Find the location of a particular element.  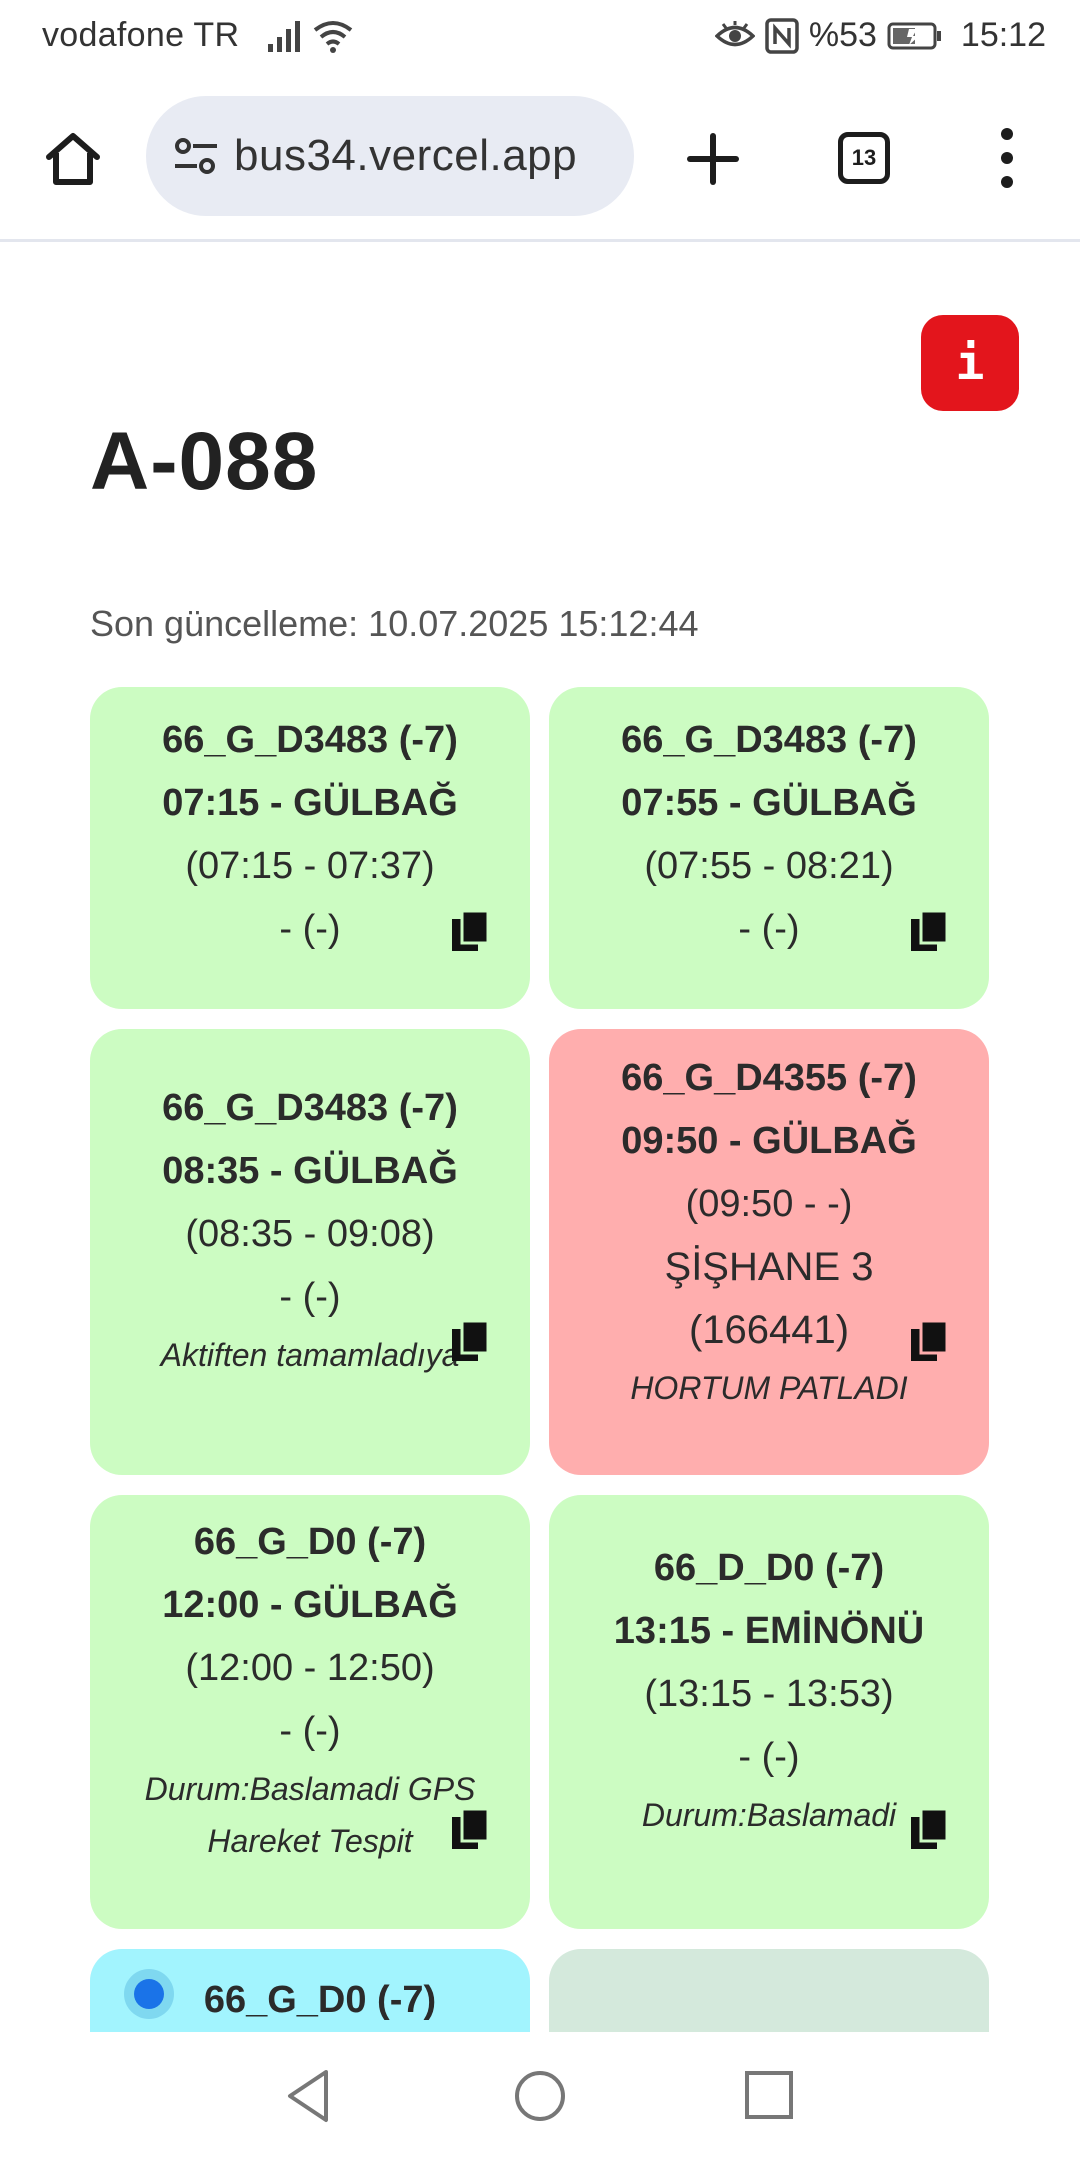

battery-percent: %53 is located at coordinates (842, 35).